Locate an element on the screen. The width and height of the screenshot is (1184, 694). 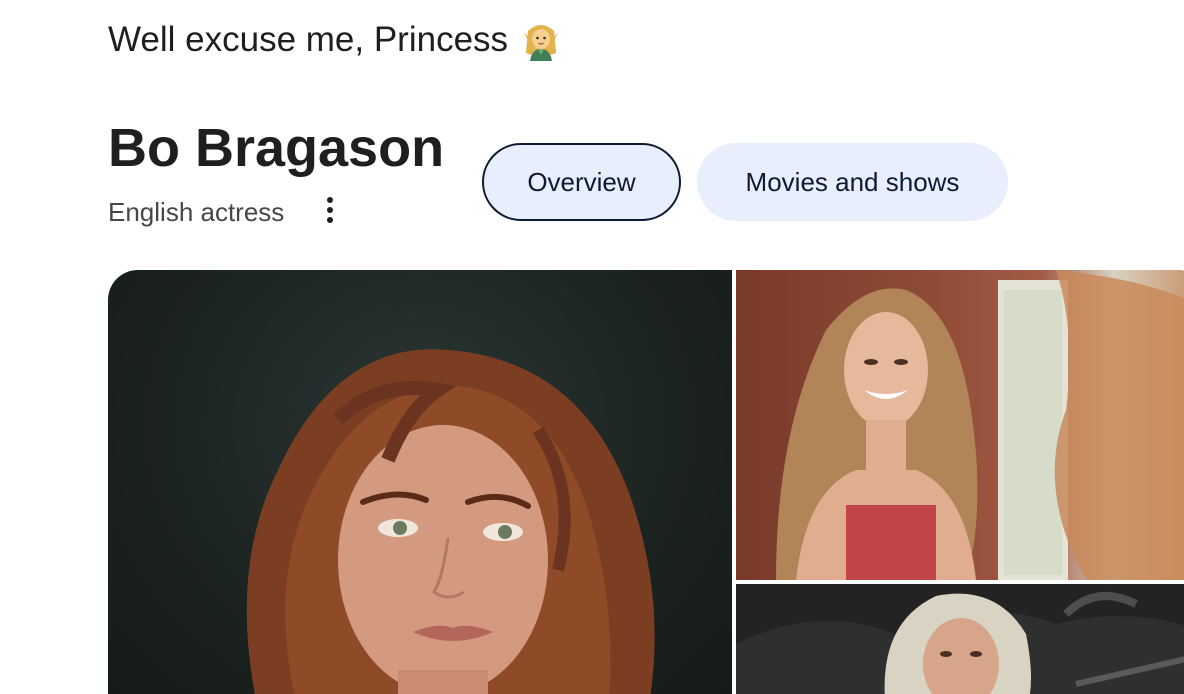
tab-overview-label: Overview is located at coordinates (581, 181).